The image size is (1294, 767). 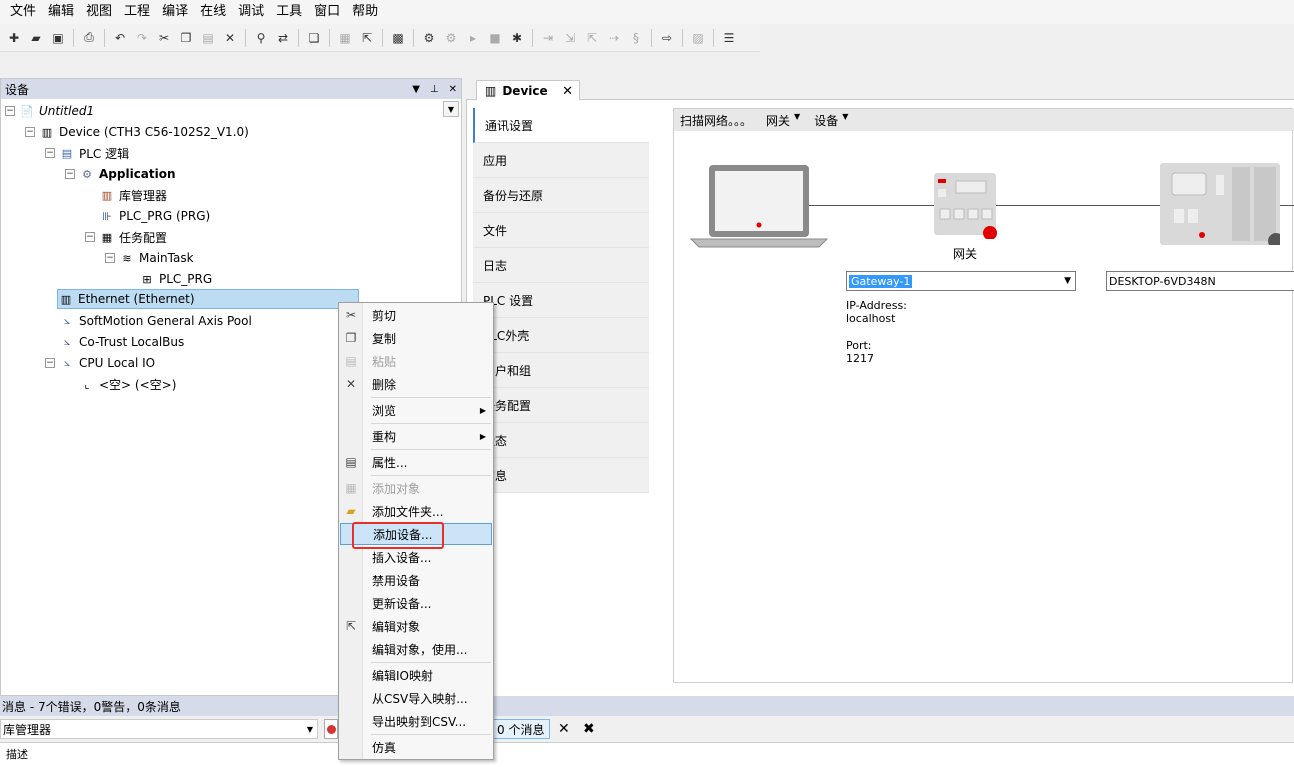 I want to click on ctx-refactor: 重构 ▶, so click(x=416, y=436).